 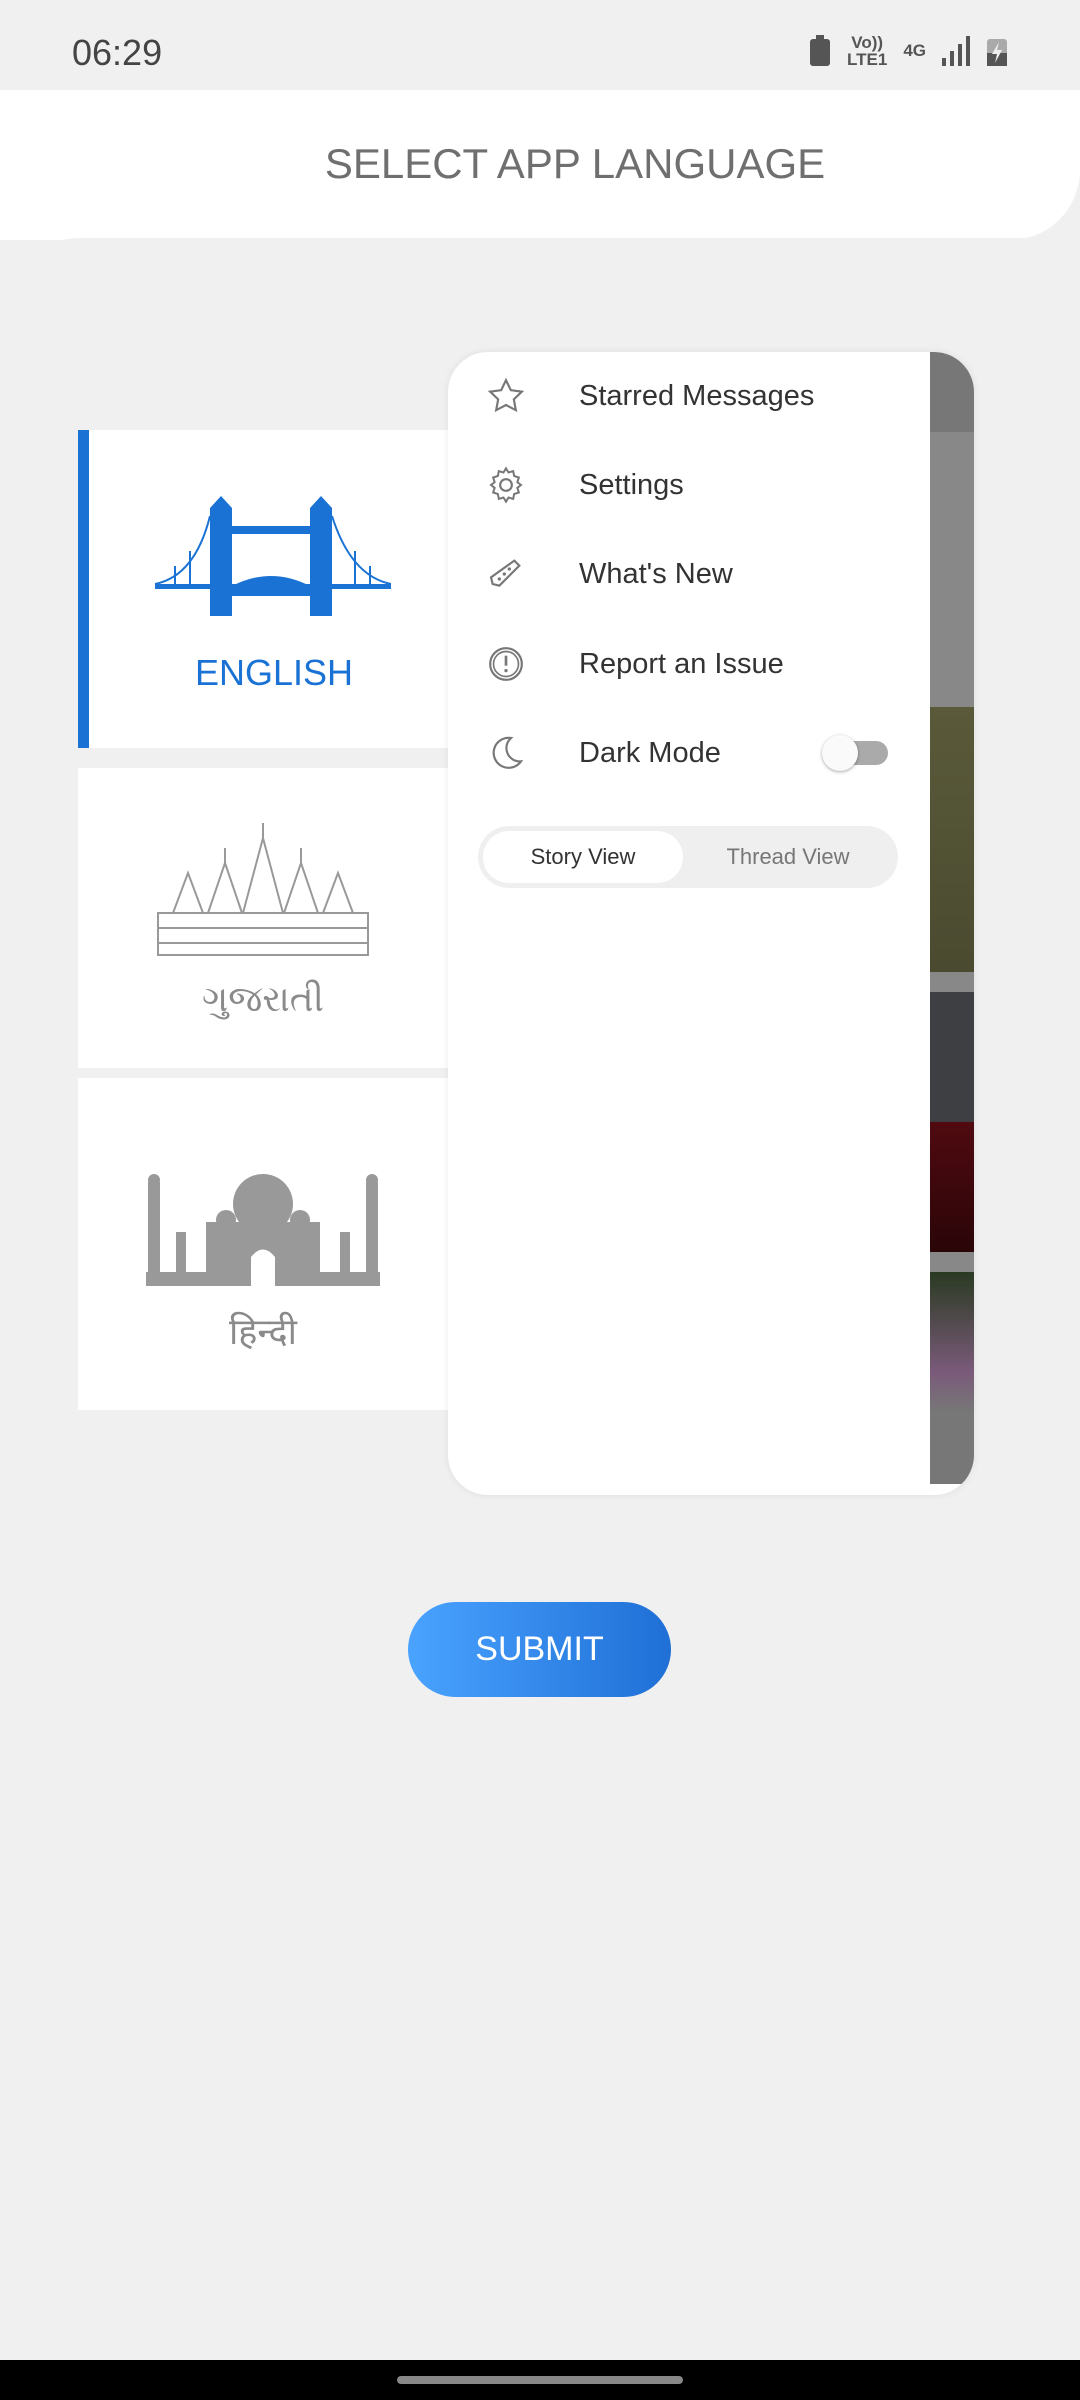 I want to click on dark-mode-toggle, so click(x=855, y=753).